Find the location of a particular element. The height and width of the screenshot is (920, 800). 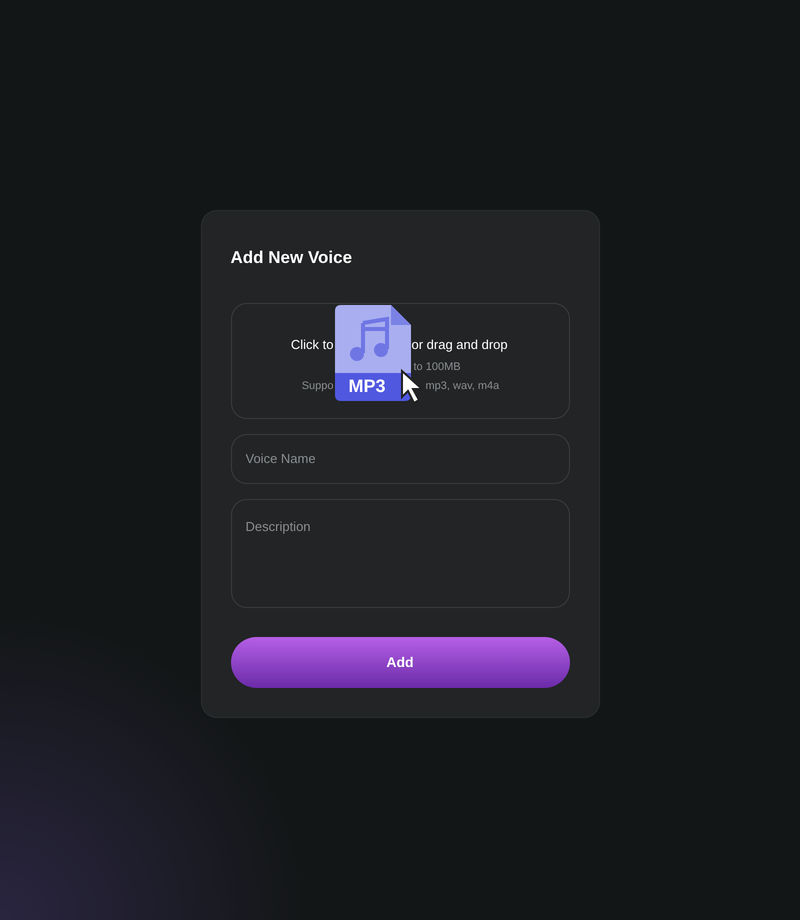

add-button: Add is located at coordinates (400, 662).